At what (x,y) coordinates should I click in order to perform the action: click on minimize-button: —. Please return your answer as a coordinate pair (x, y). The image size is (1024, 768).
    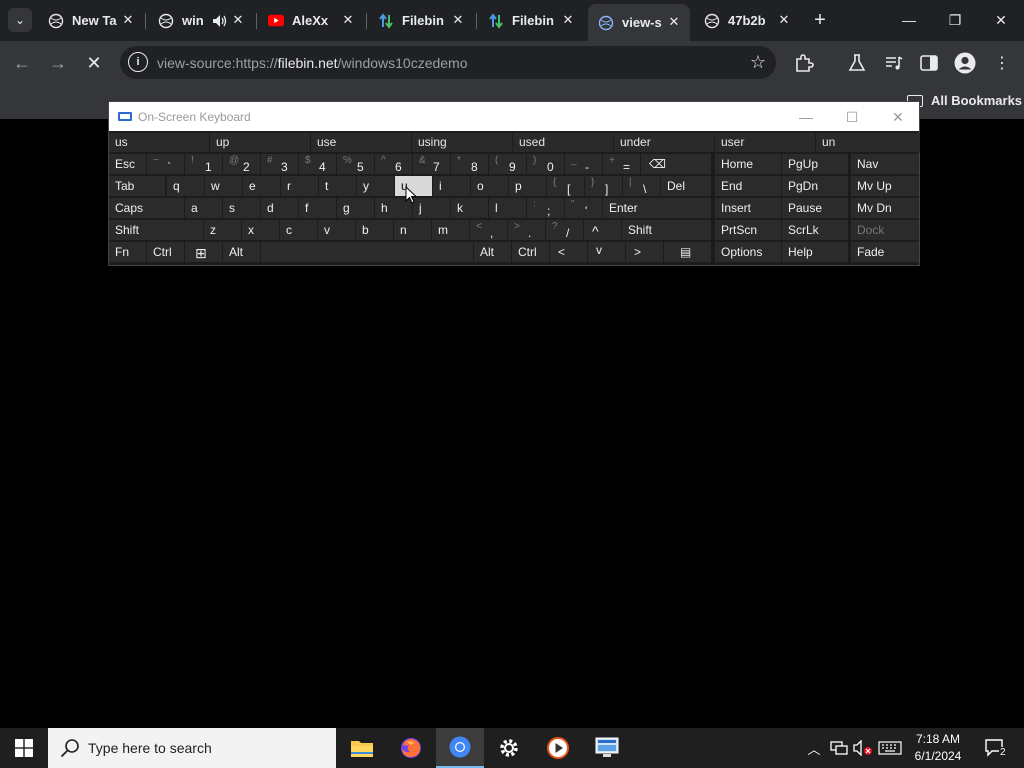
    Looking at the image, I should click on (909, 20).